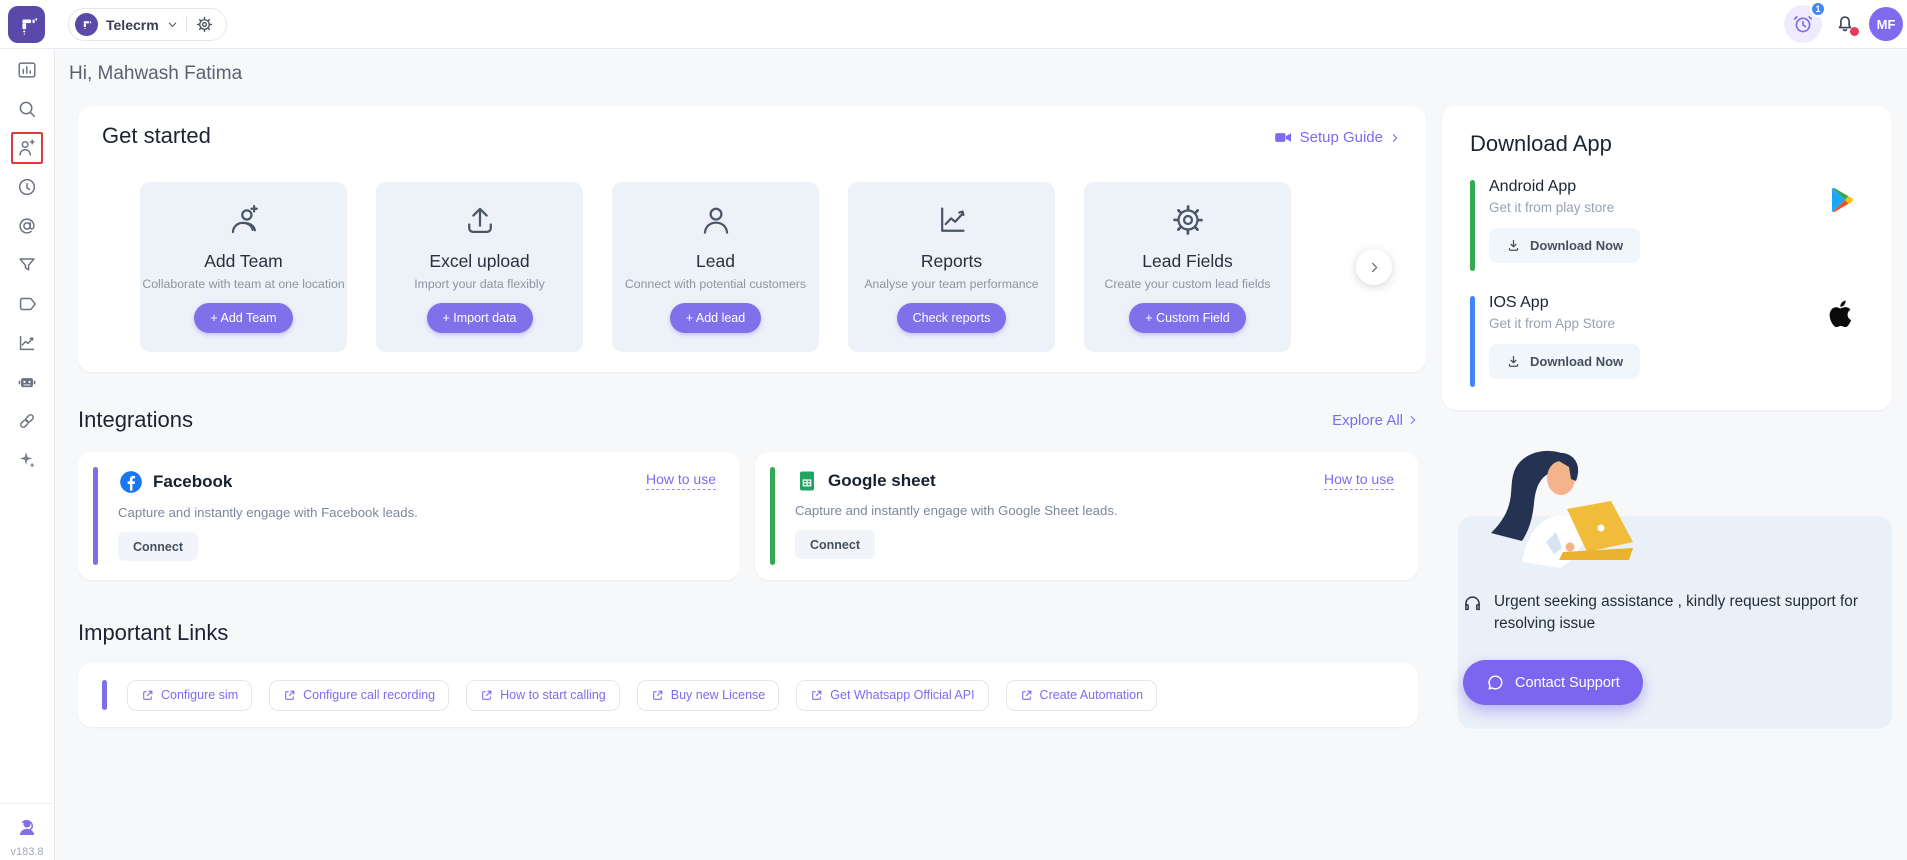 The width and height of the screenshot is (1907, 860). I want to click on custom-field-button: + Custom Field, so click(1187, 318).